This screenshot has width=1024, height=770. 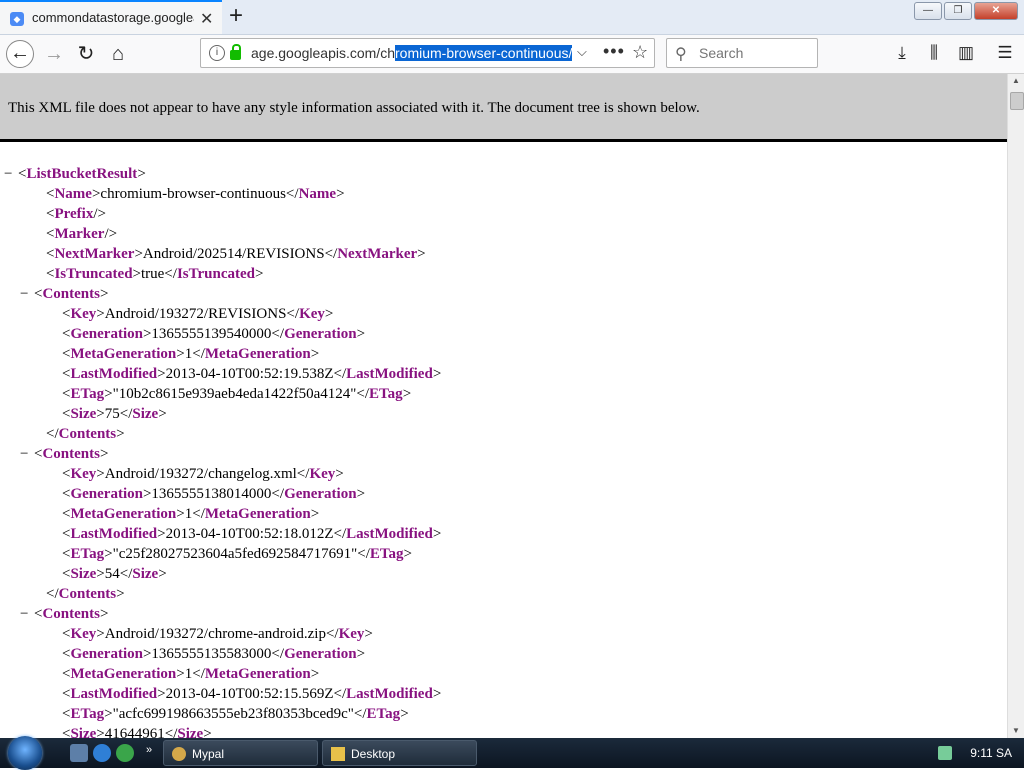 I want to click on tab-close-icon: ✕, so click(x=206, y=19).